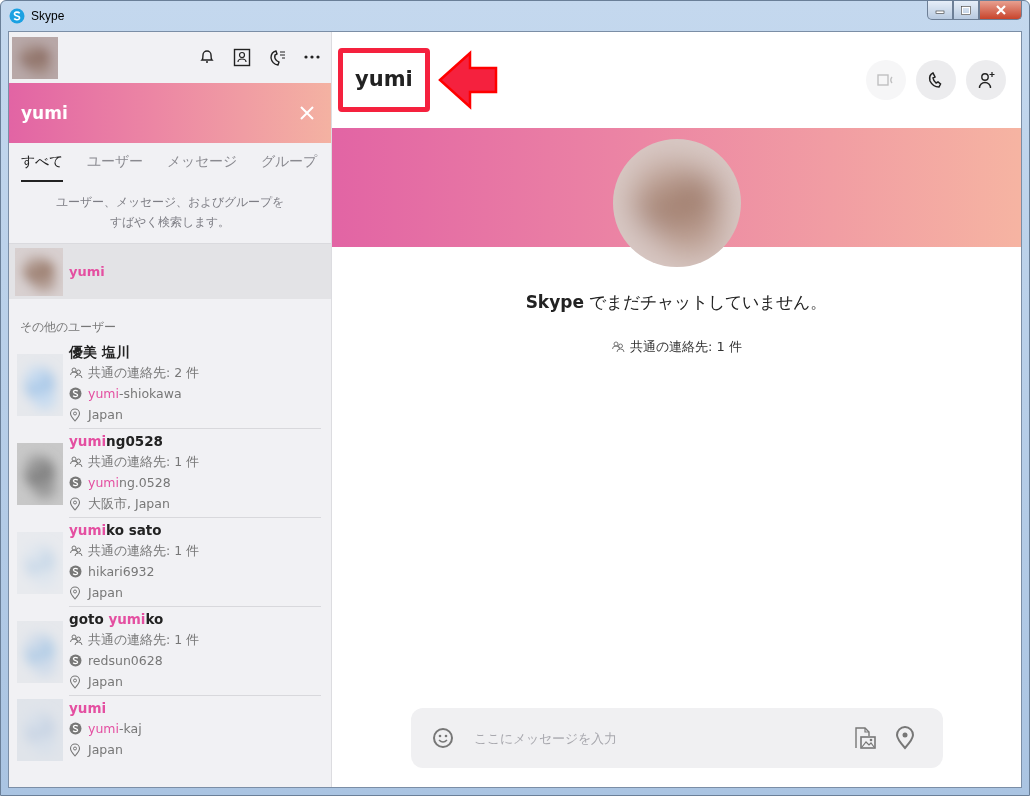 This screenshot has width=1030, height=796. Describe the element at coordinates (442, 738) in the screenshot. I see `emoji-icon` at that location.